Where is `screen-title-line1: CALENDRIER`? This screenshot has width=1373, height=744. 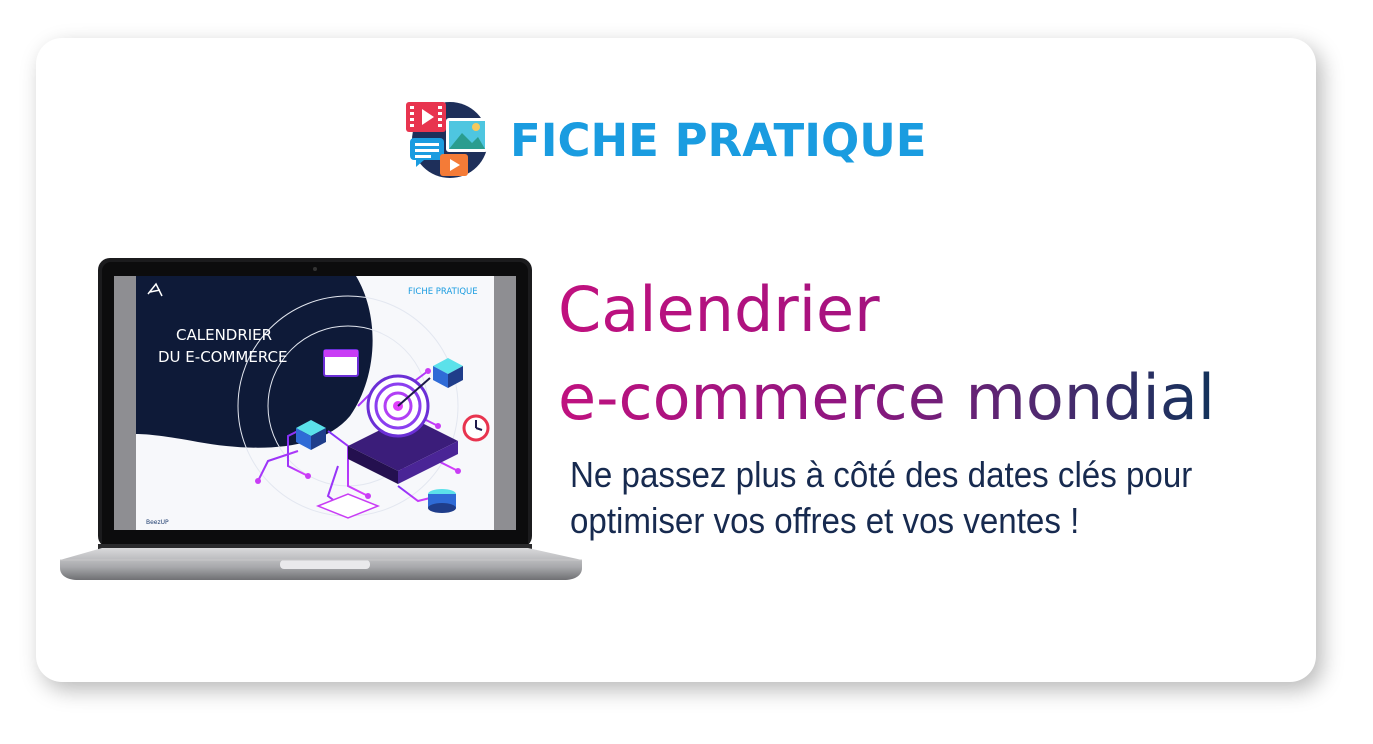 screen-title-line1: CALENDRIER is located at coordinates (224, 335).